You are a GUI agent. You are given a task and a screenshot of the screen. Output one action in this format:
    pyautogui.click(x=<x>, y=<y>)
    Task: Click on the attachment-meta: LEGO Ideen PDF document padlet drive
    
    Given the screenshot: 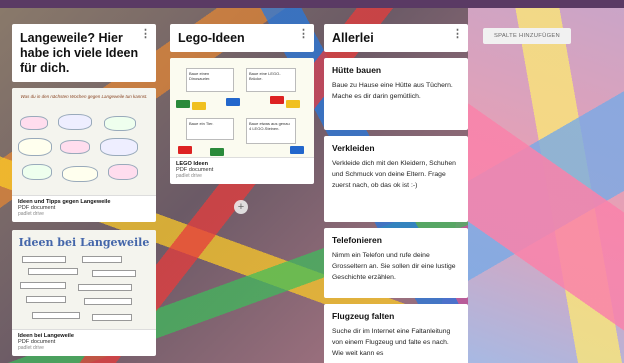 What is the action you would take?
    pyautogui.click(x=242, y=171)
    